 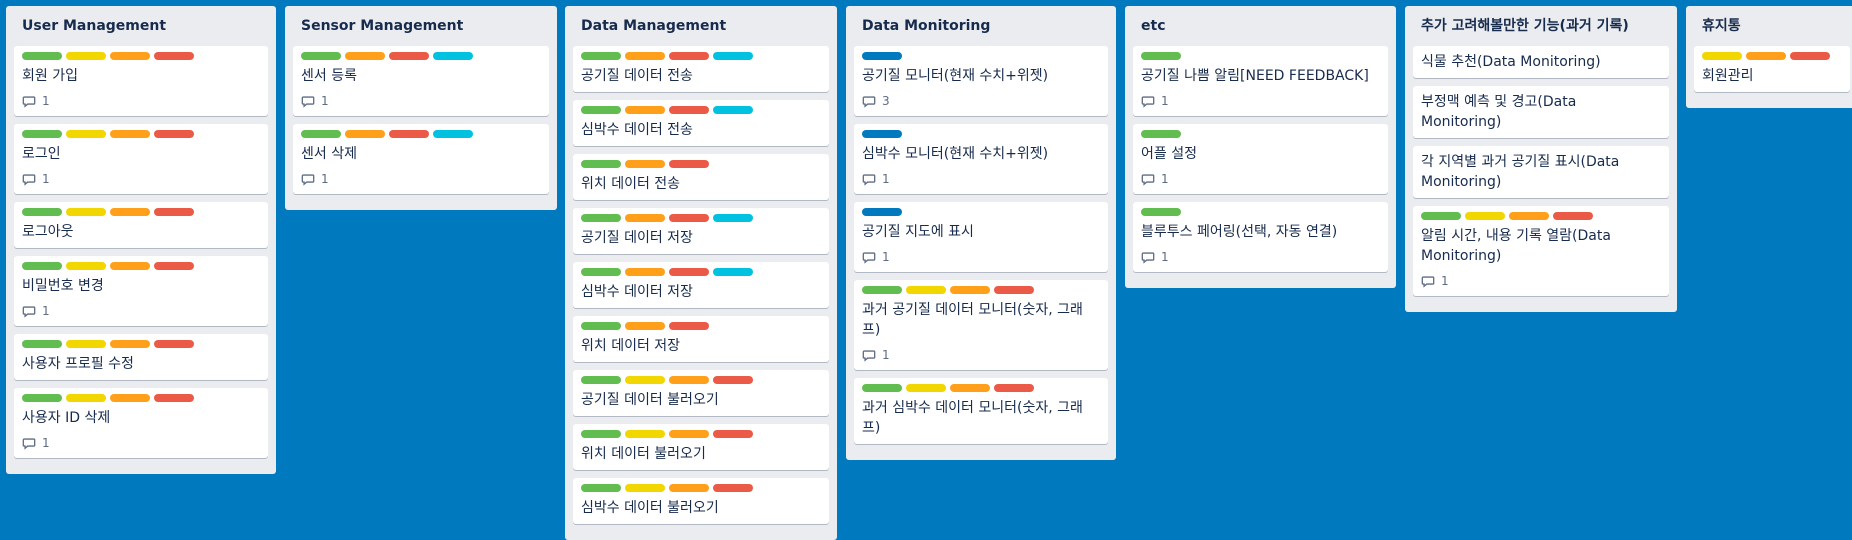 I want to click on card: 심박수 모니터(현재 수치+위젯) 1, so click(x=981, y=159).